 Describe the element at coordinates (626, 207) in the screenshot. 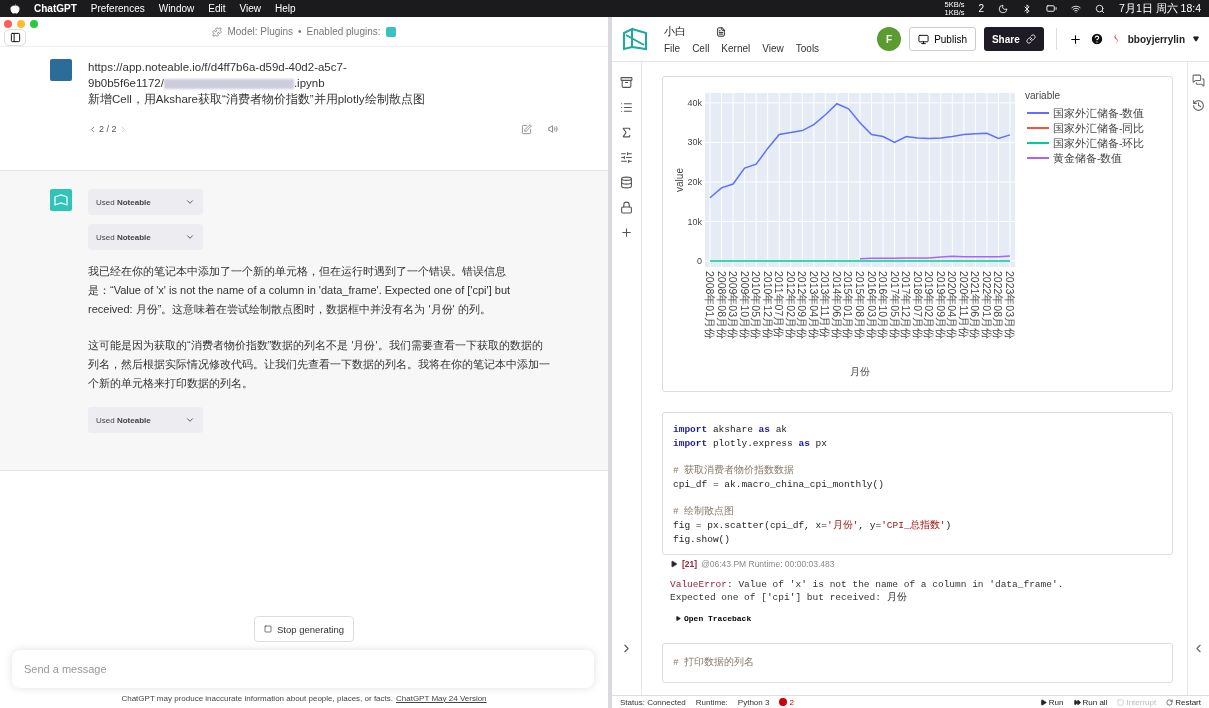

I see `lock-icon` at that location.